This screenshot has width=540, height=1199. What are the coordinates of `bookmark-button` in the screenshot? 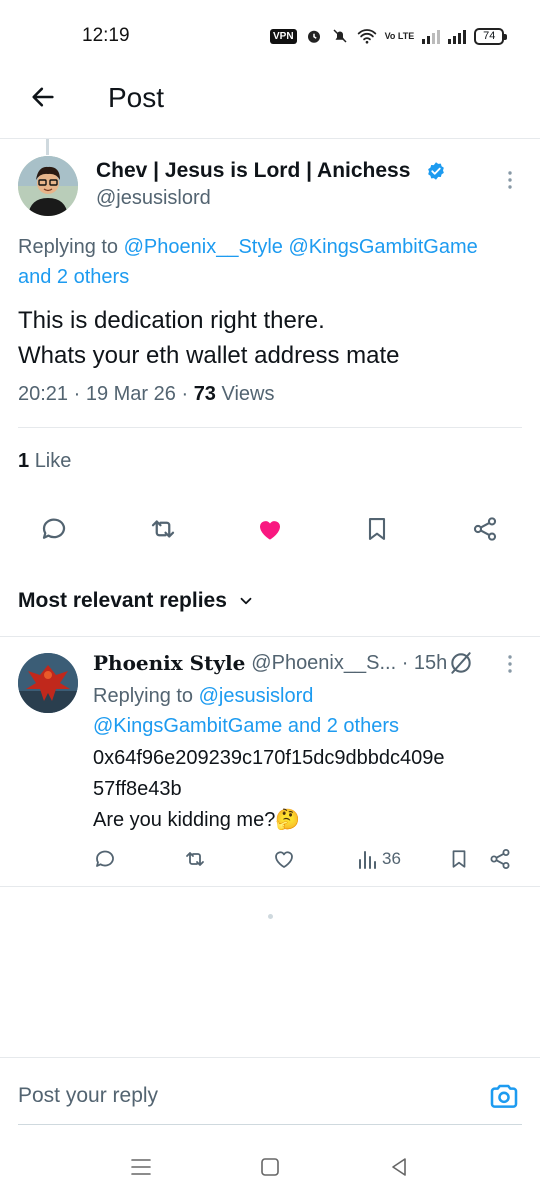 It's located at (377, 529).